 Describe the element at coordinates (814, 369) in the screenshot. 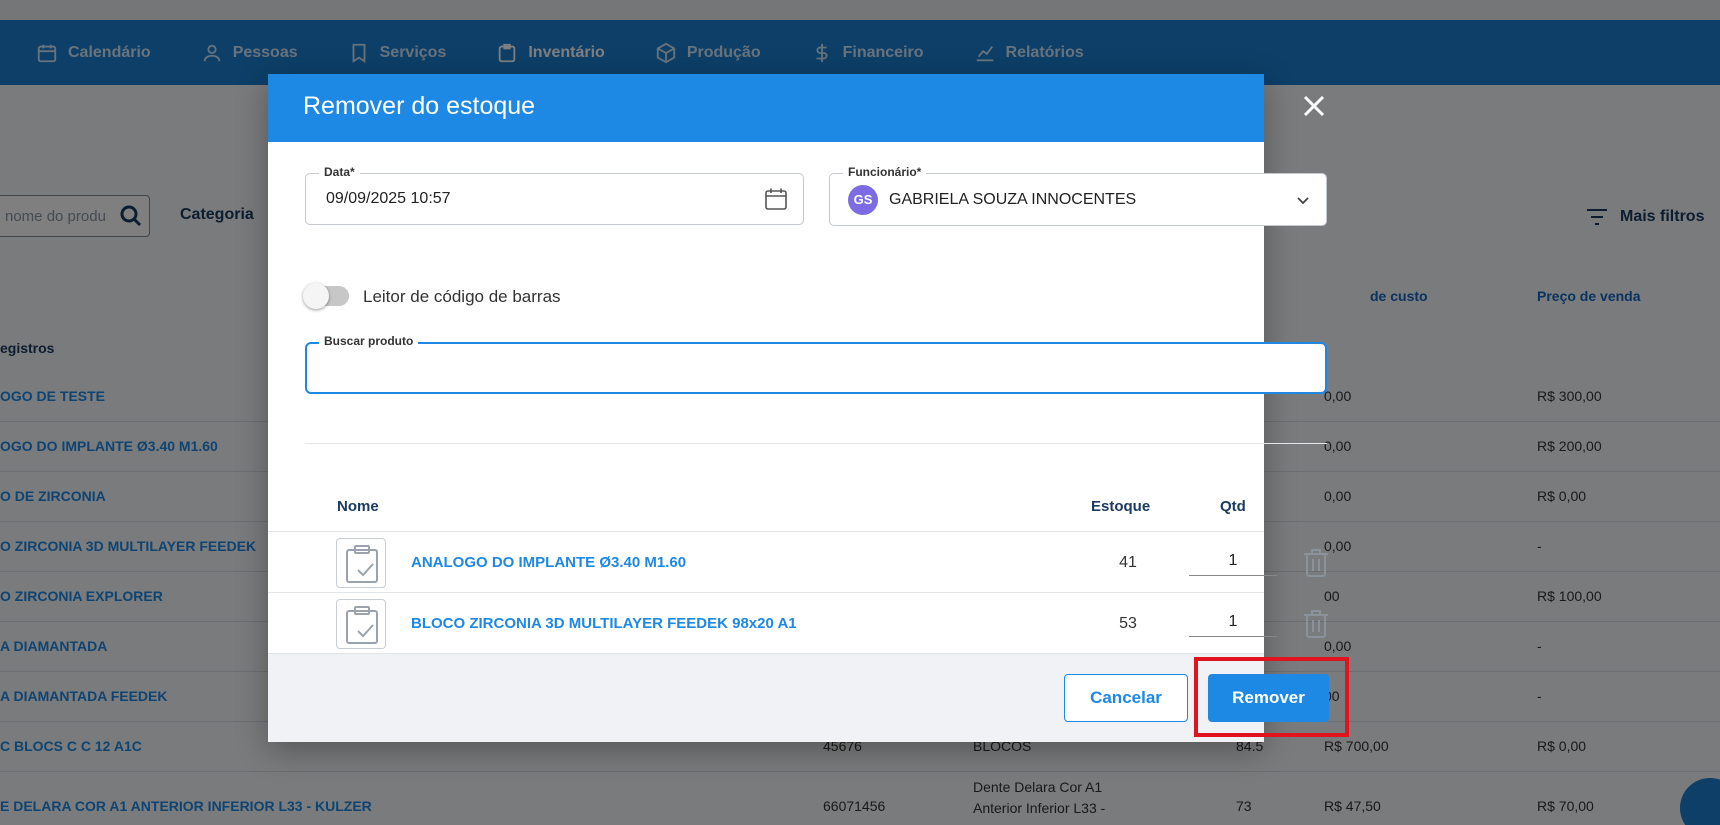

I see `product-search-input` at that location.